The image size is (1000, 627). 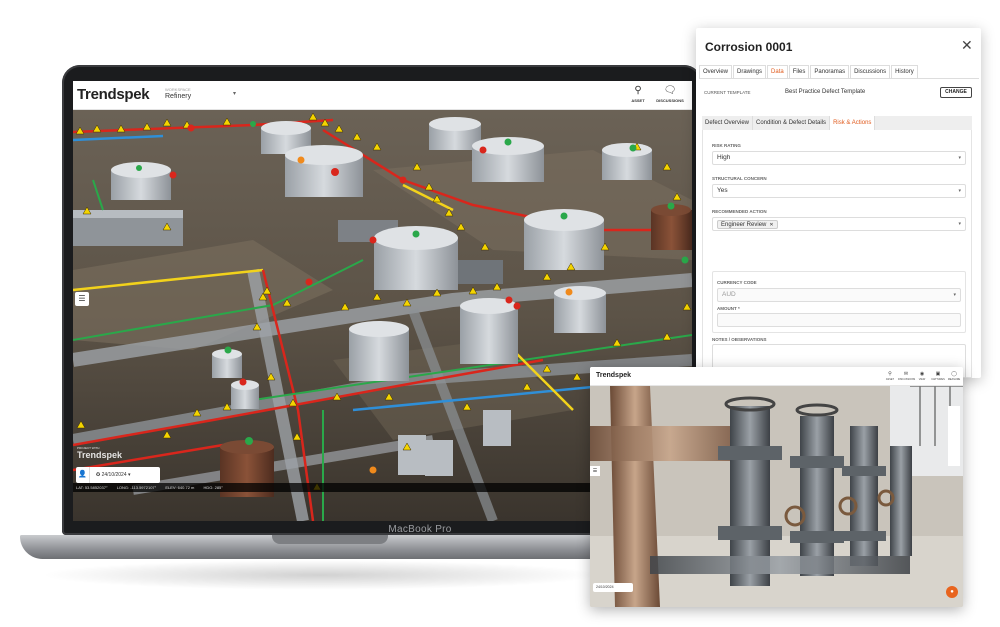 What do you see at coordinates (728, 123) in the screenshot?
I see `subtab-defect-overview: Defect Overview` at bounding box center [728, 123].